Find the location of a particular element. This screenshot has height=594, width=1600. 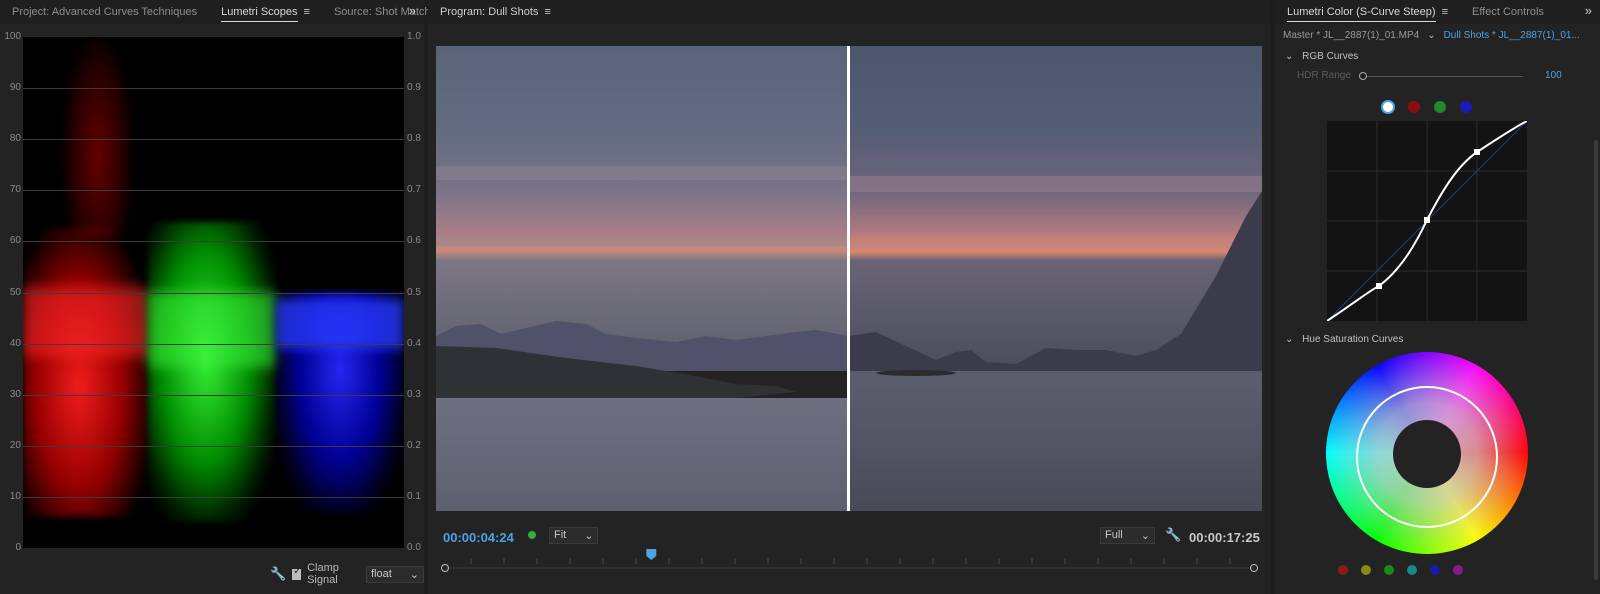

zoom-level-select: Fit ⌄ is located at coordinates (574, 535).